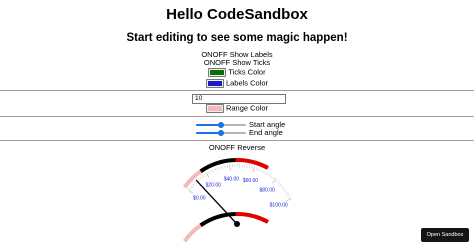 The height and width of the screenshot is (248, 474). Describe the element at coordinates (214, 186) in the screenshot. I see `gauge-tick-label: $20.00` at that location.